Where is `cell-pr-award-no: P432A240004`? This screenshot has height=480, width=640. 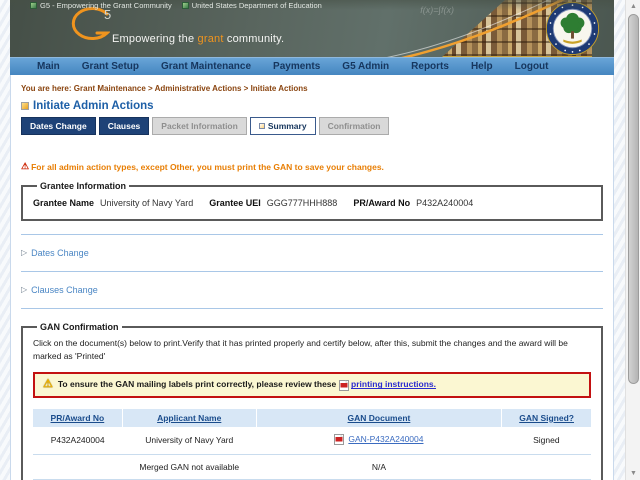 cell-pr-award-no: P432A240004 is located at coordinates (78, 440).